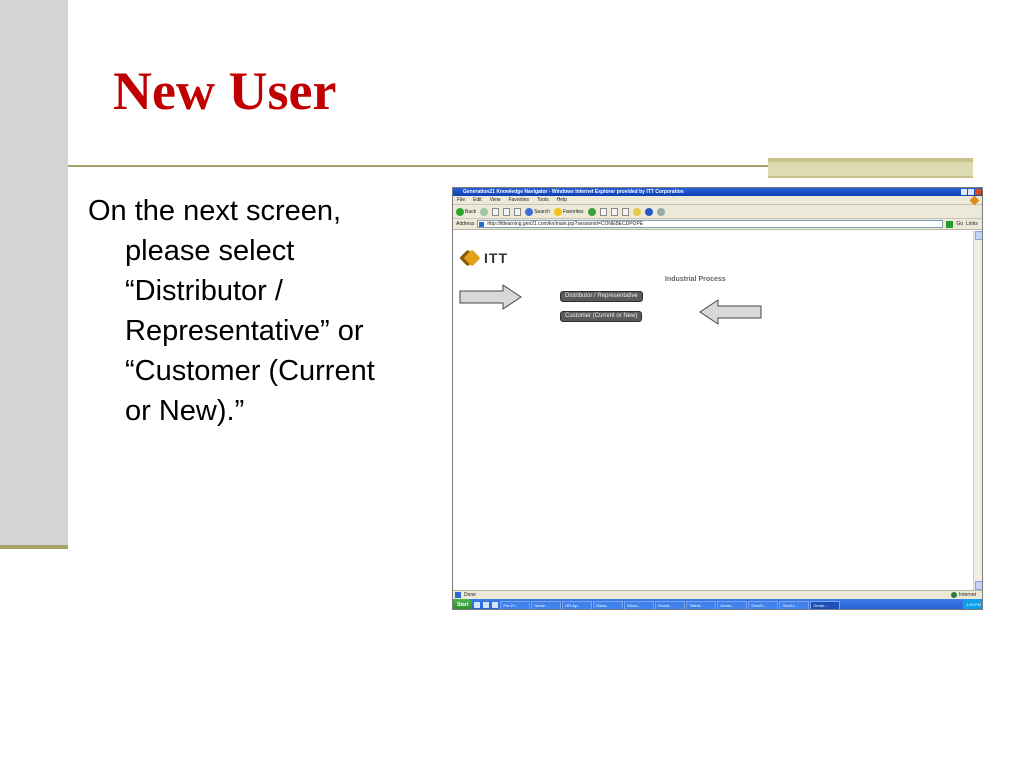  I want to click on body-line: On the next screen,, so click(215, 211).